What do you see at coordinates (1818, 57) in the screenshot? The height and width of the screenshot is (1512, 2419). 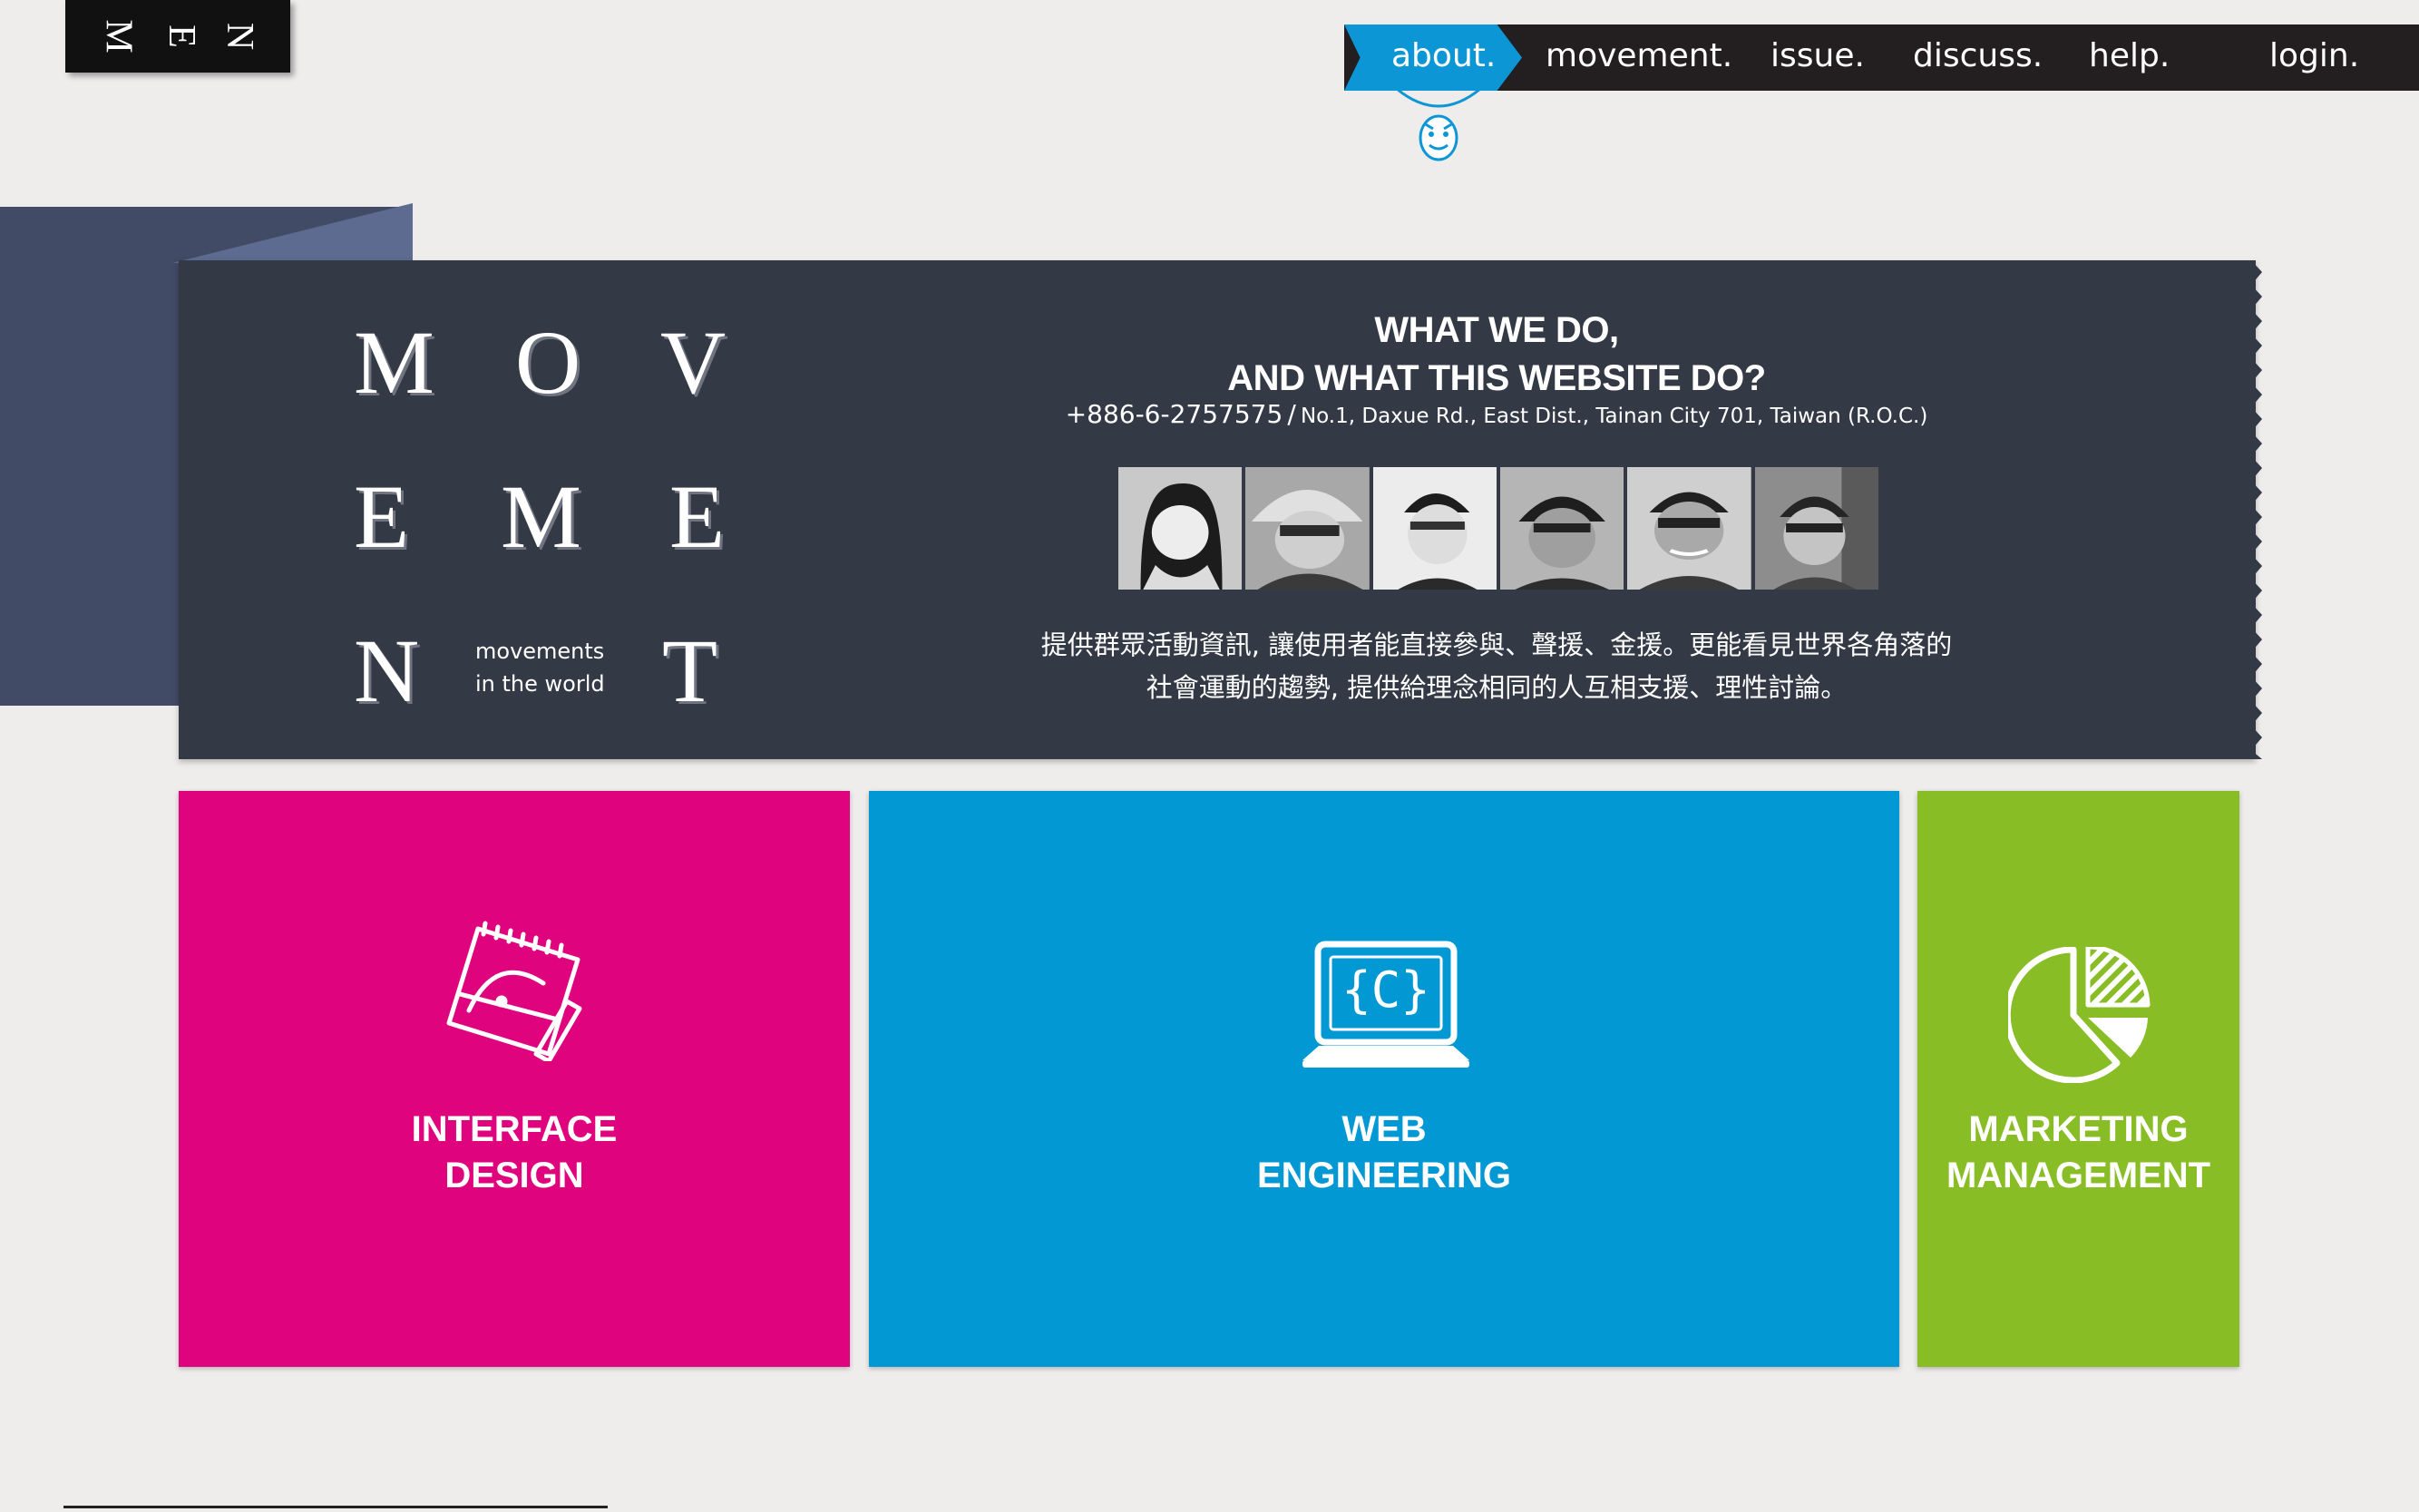 I see `nav-item-issue: issue.` at bounding box center [1818, 57].